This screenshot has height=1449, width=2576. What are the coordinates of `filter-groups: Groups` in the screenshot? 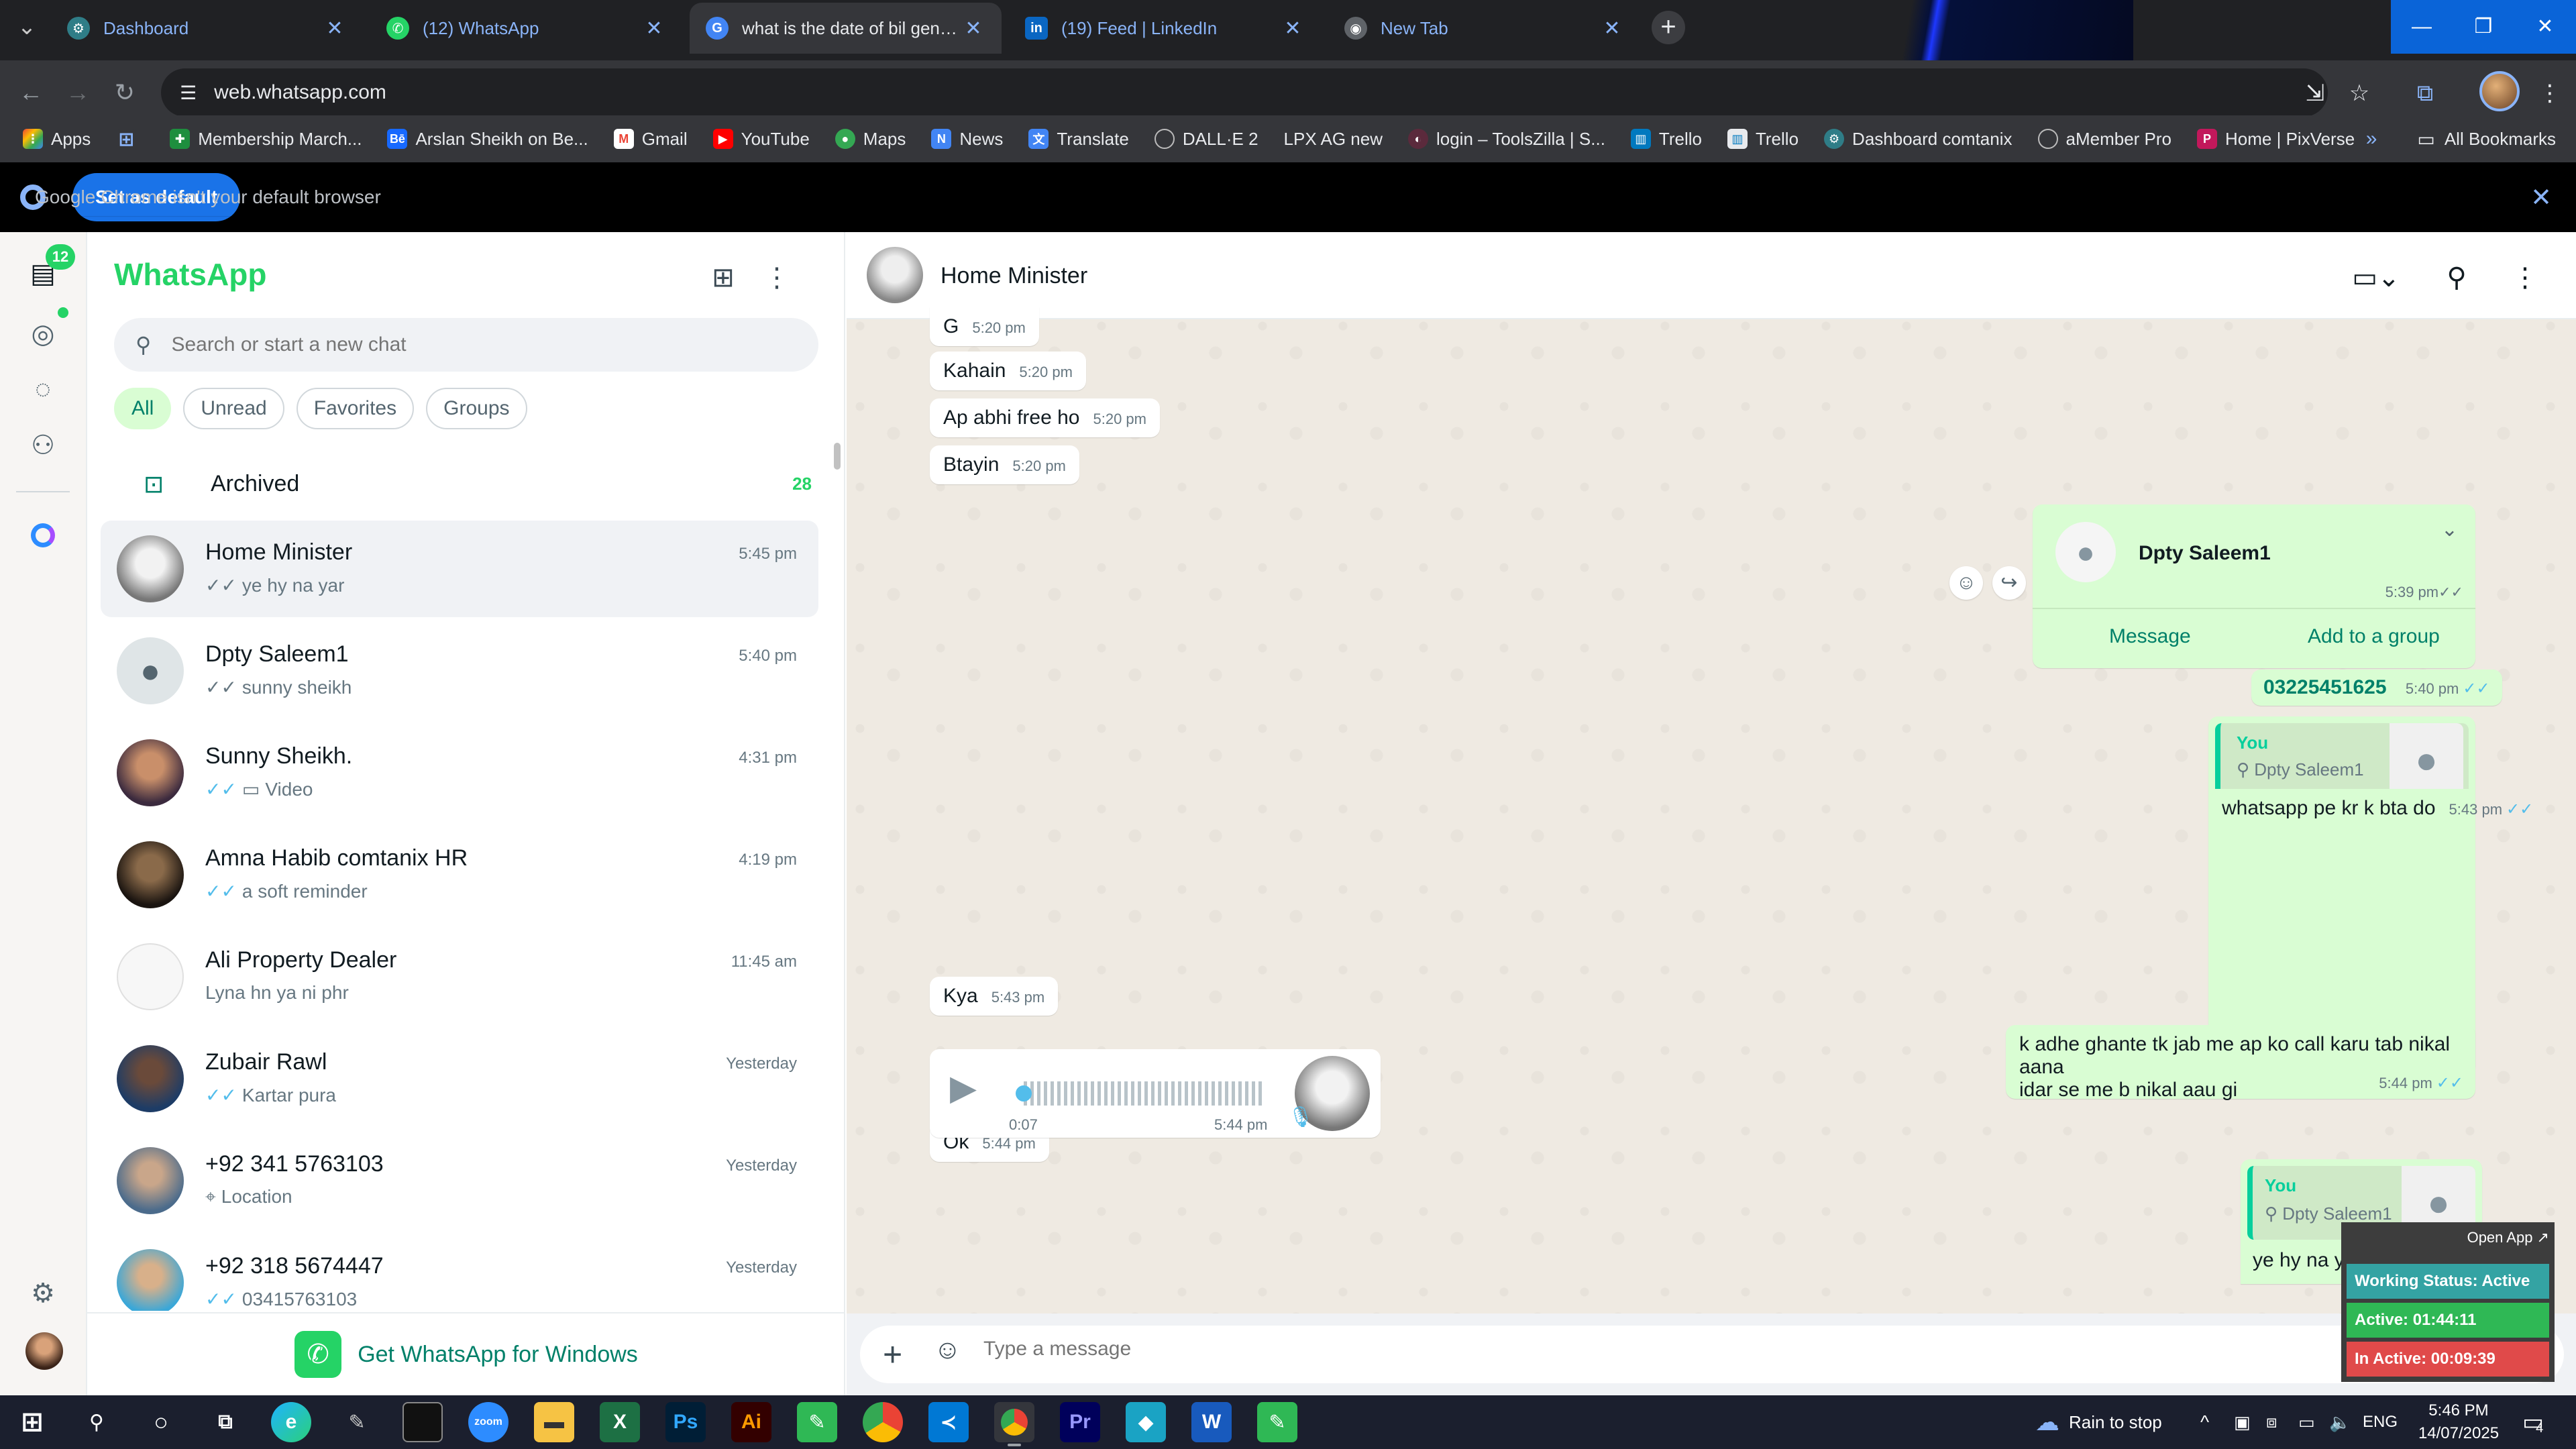 It's located at (476, 408).